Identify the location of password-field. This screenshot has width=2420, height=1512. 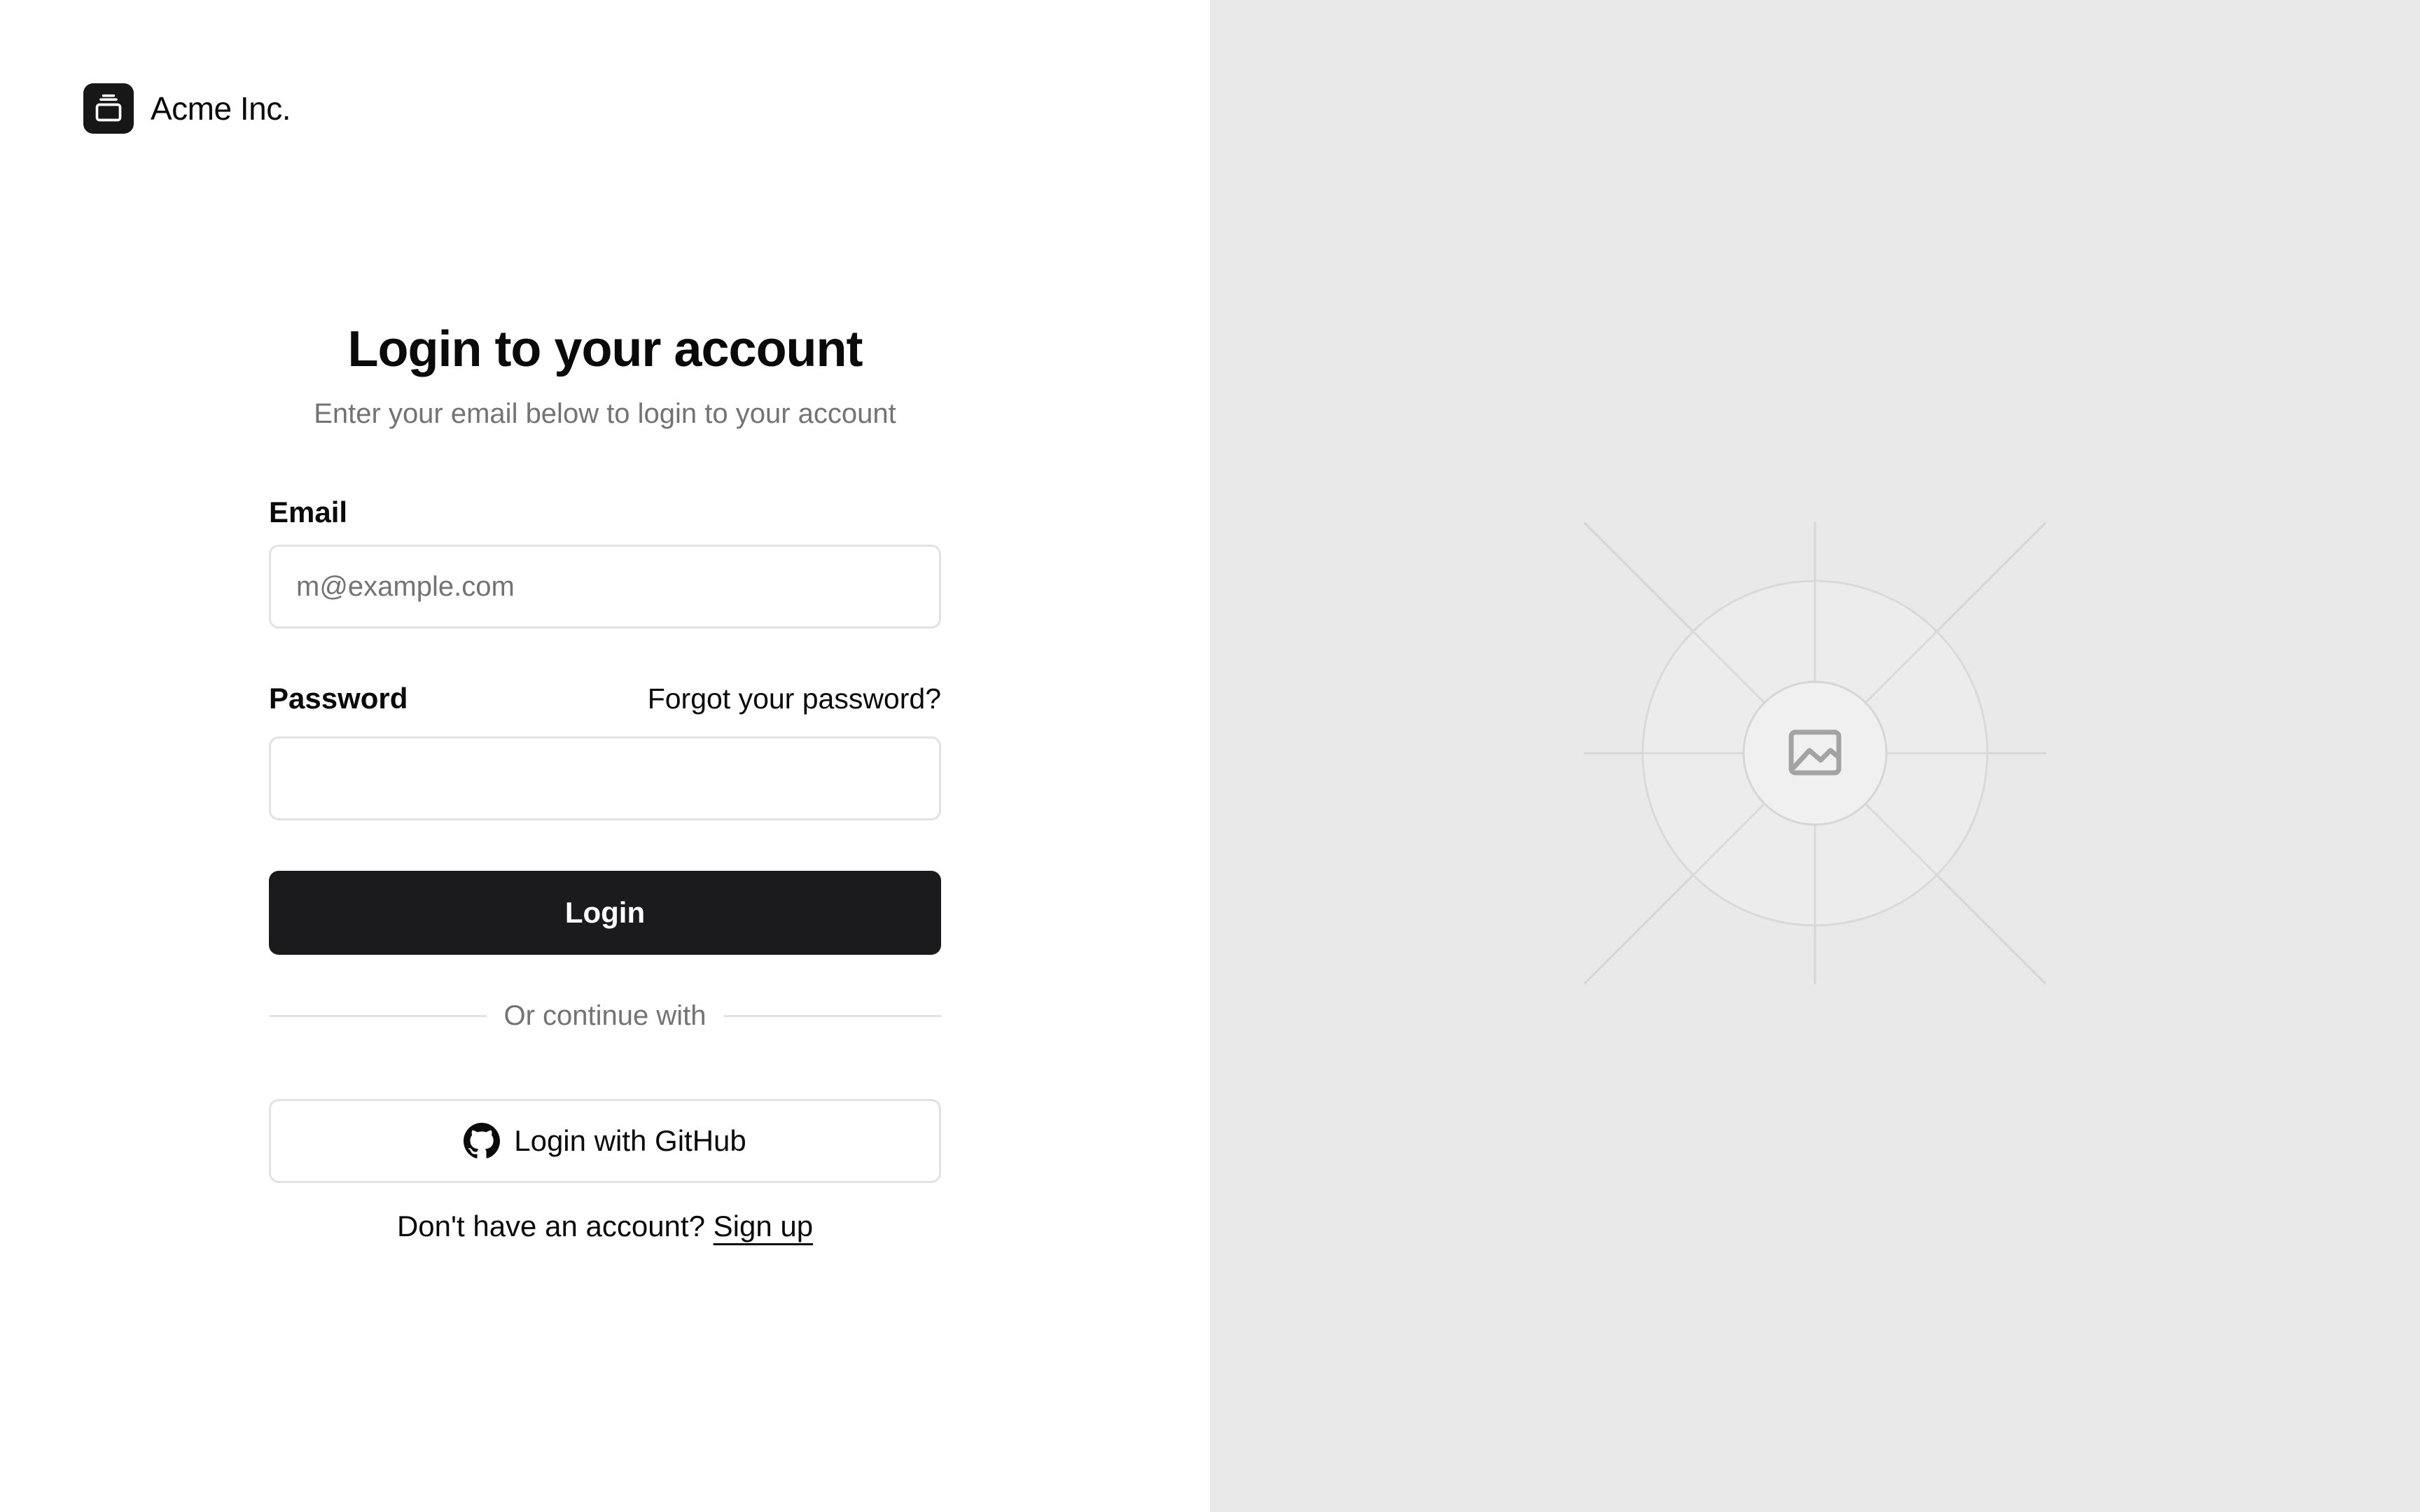
(605, 778).